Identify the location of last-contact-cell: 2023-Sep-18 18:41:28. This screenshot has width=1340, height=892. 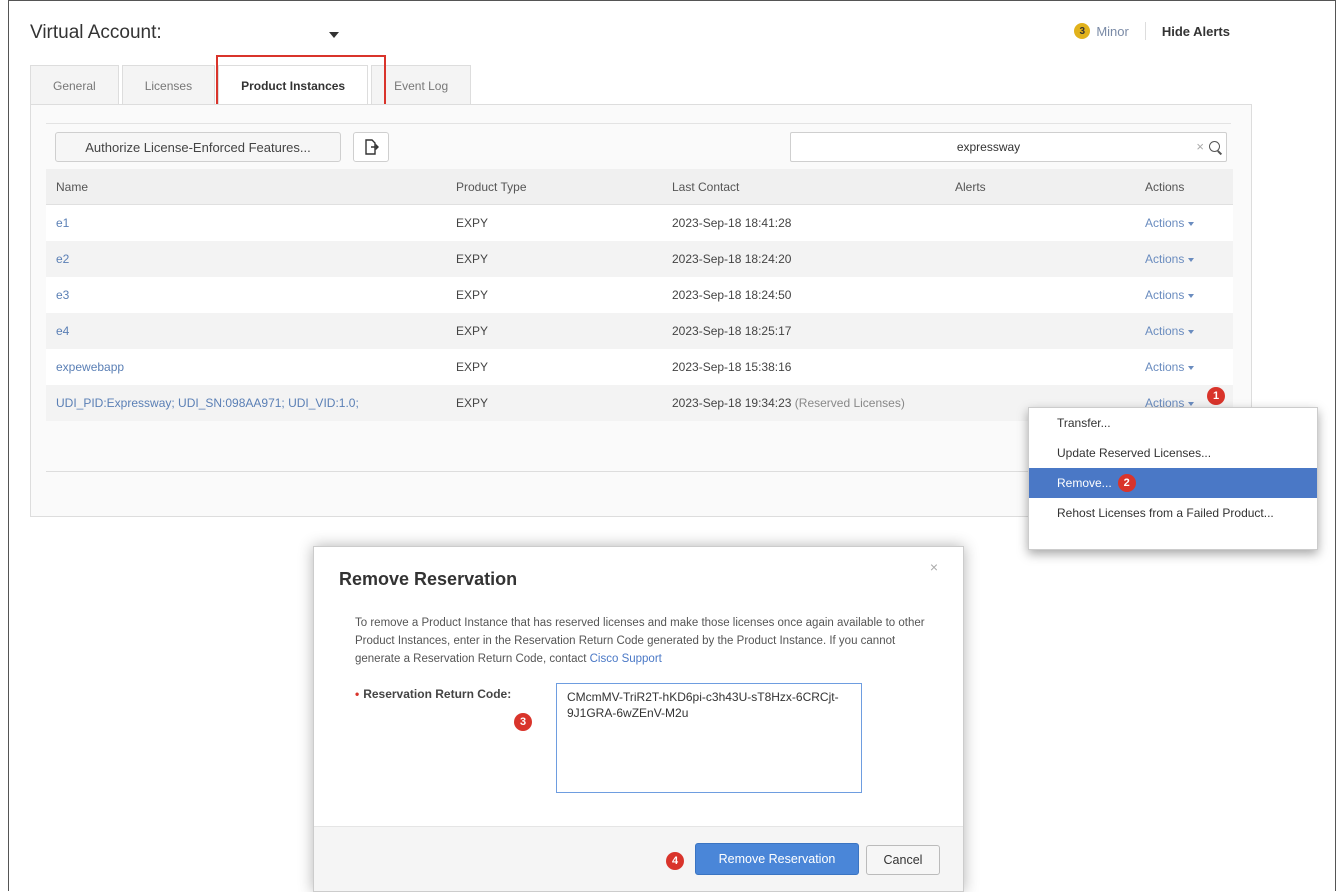
(803, 222).